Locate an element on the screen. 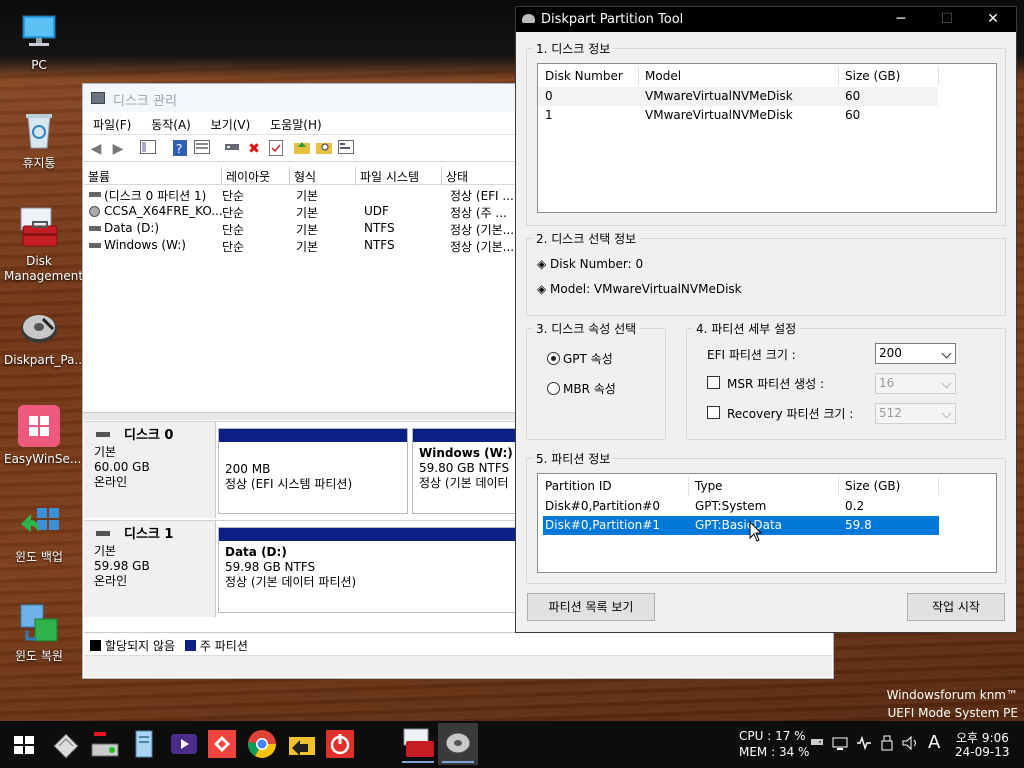 This screenshot has height=768, width=1024. menu-file: 파일(F) is located at coordinates (112, 125).